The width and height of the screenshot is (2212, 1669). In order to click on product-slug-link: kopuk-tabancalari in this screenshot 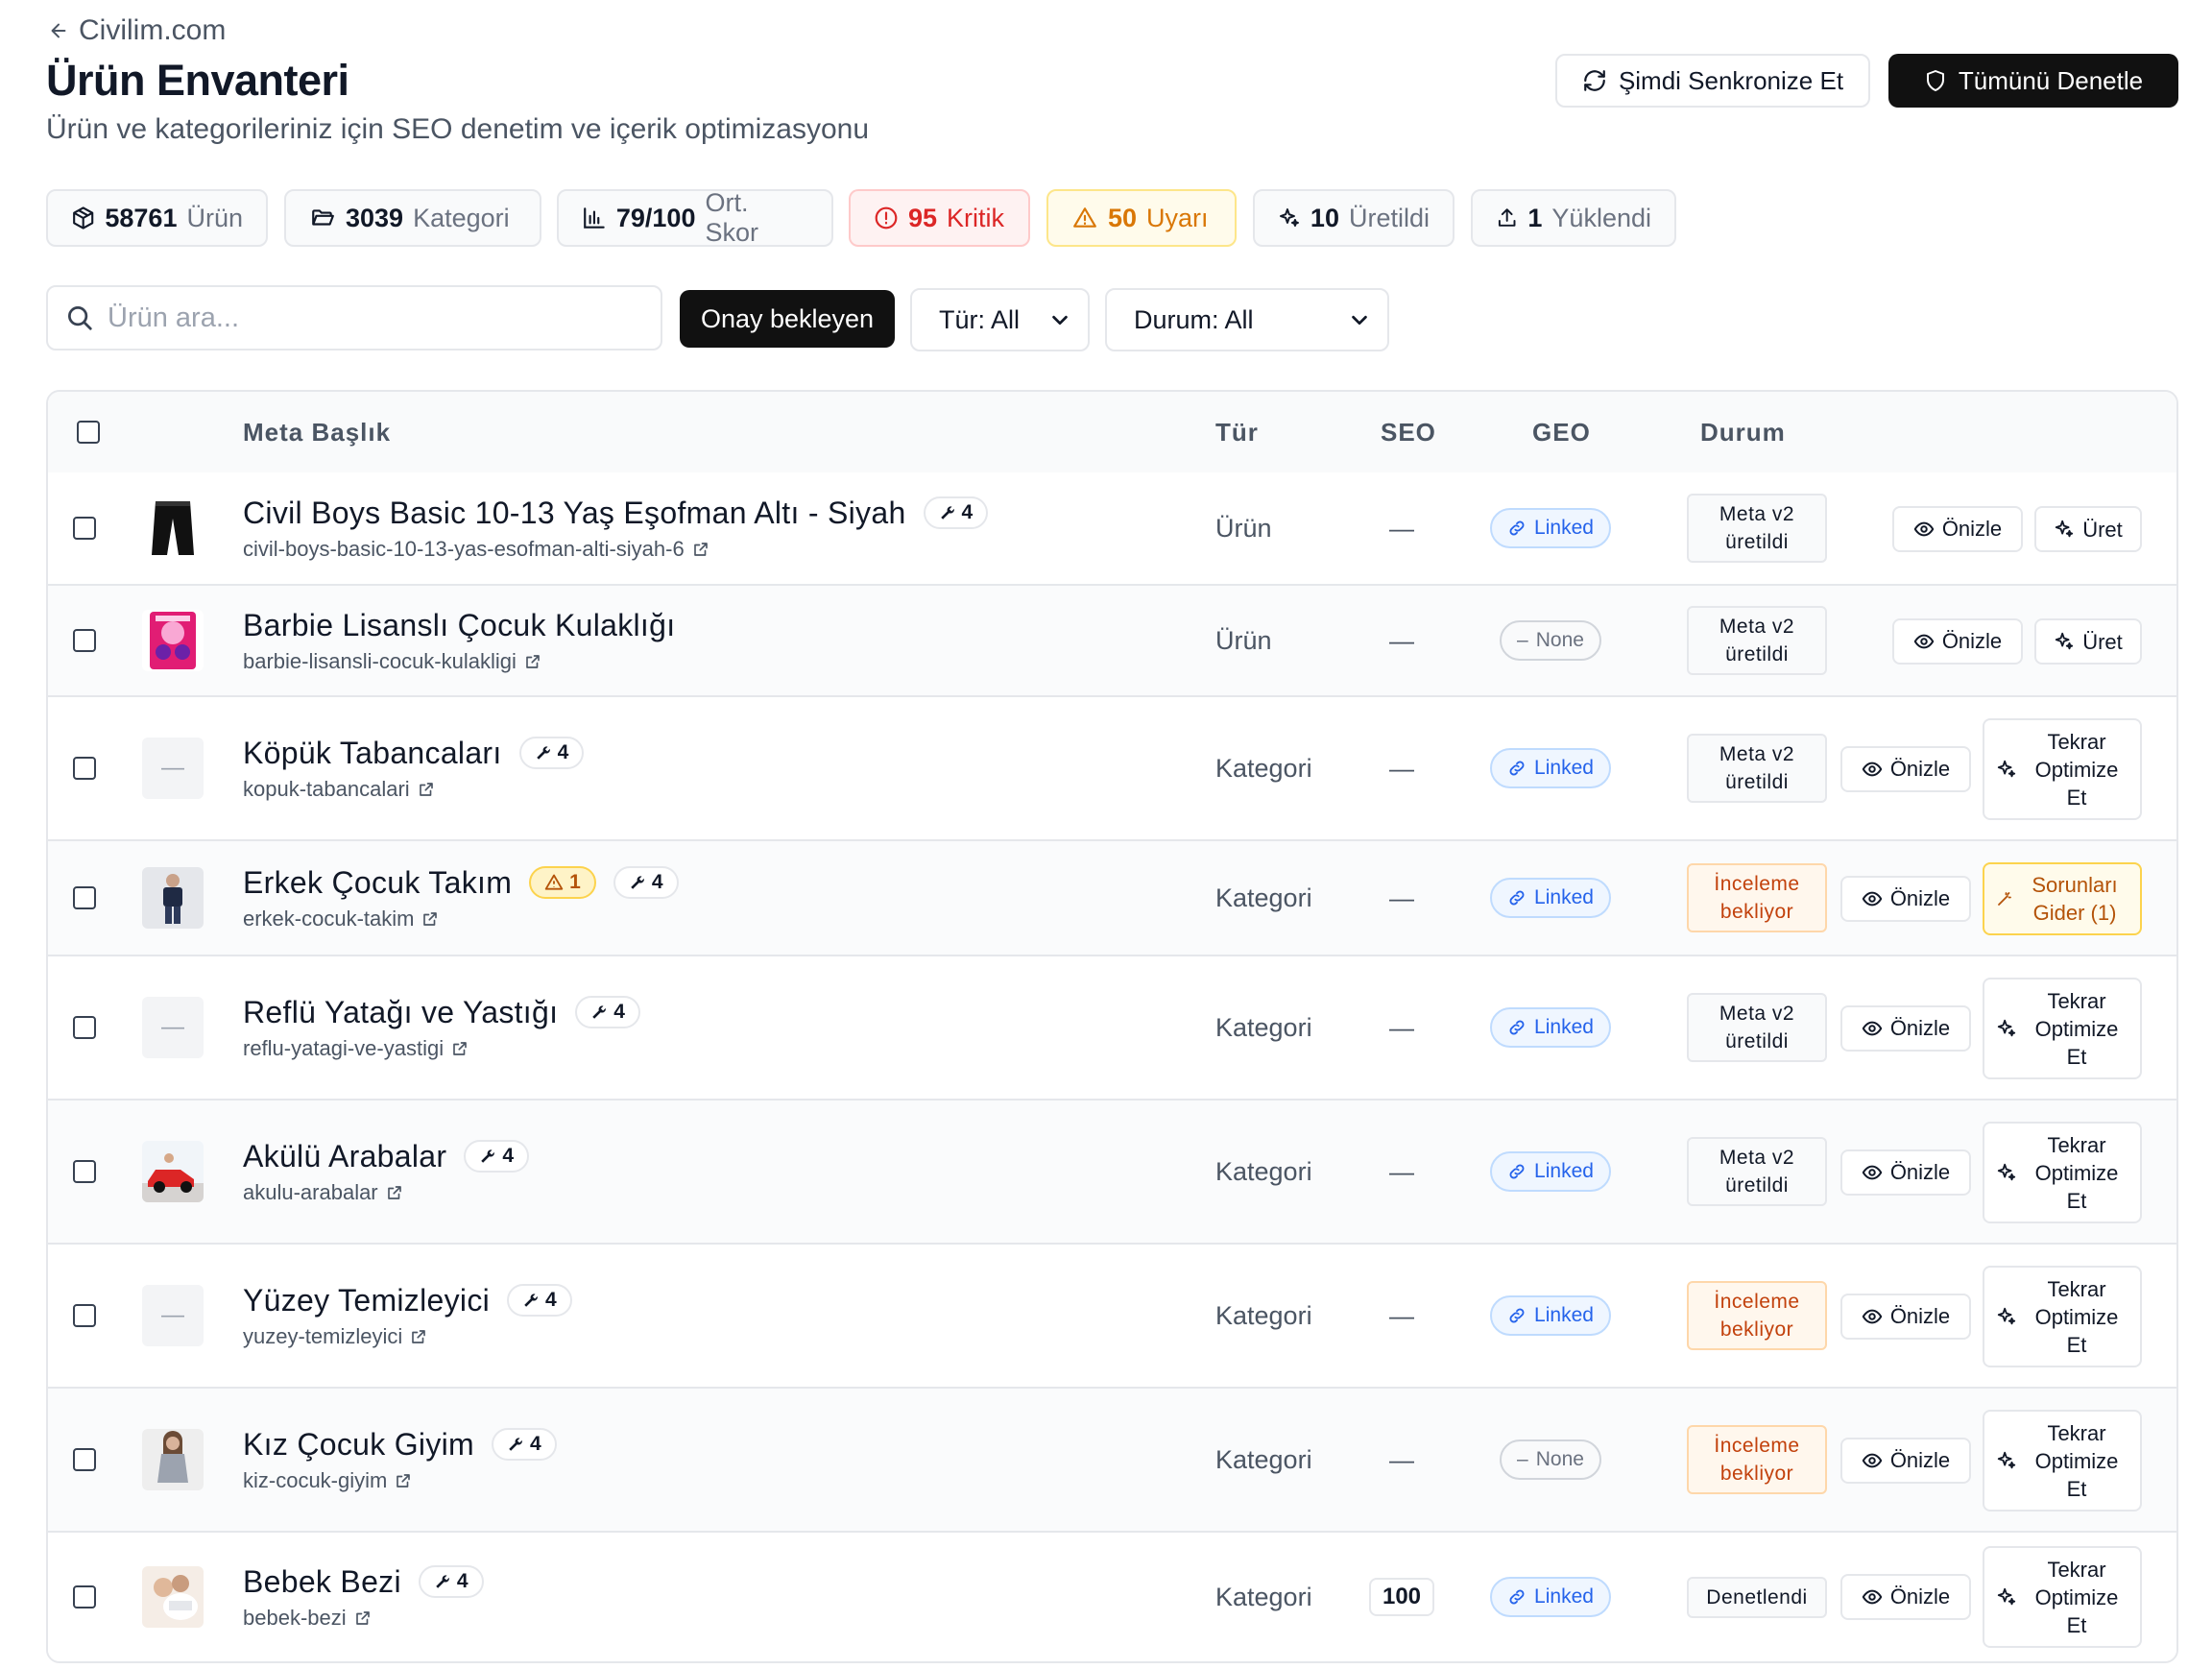, I will do `click(413, 789)`.